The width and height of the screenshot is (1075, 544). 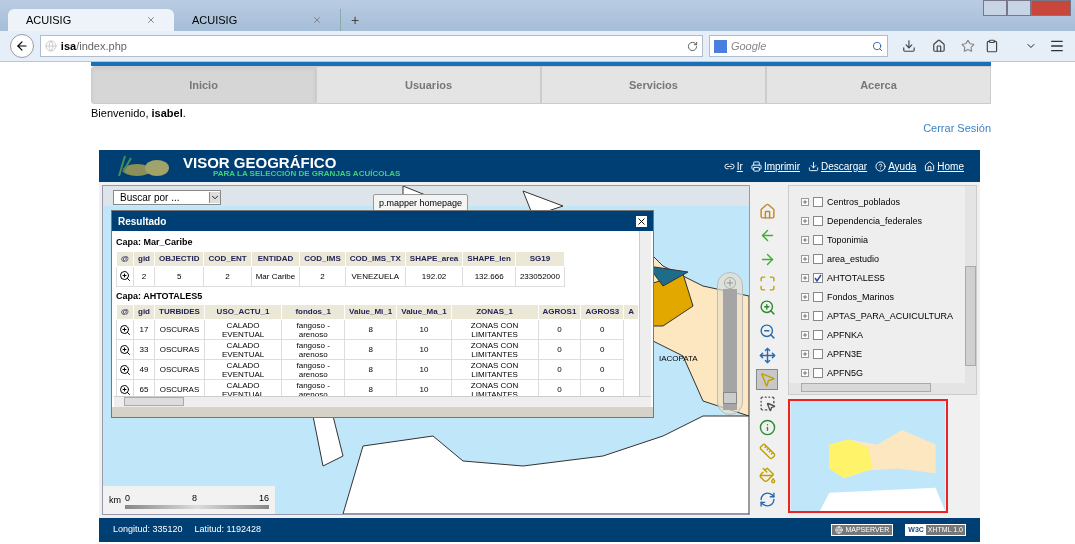 What do you see at coordinates (179, 349) in the screenshot?
I see `table-cell: OSCURAS` at bounding box center [179, 349].